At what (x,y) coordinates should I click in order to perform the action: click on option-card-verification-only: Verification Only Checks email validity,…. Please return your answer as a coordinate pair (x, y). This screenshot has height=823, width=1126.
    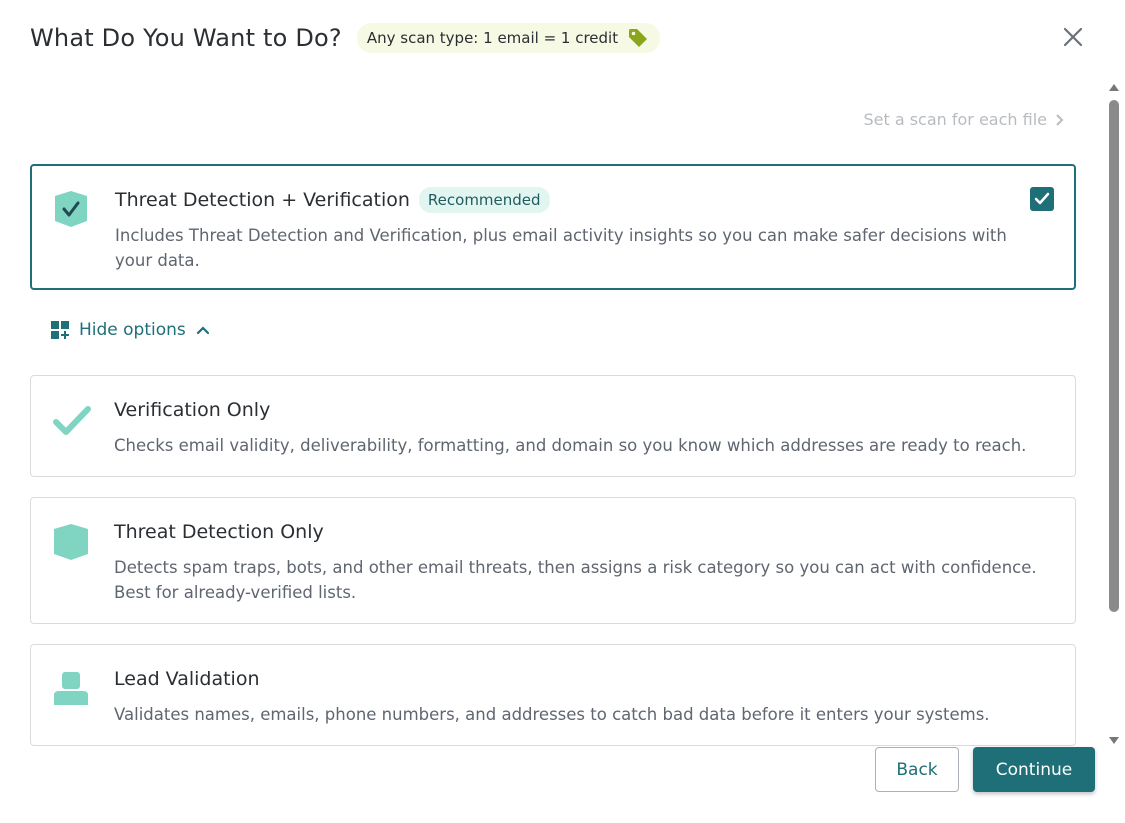
    Looking at the image, I should click on (553, 426).